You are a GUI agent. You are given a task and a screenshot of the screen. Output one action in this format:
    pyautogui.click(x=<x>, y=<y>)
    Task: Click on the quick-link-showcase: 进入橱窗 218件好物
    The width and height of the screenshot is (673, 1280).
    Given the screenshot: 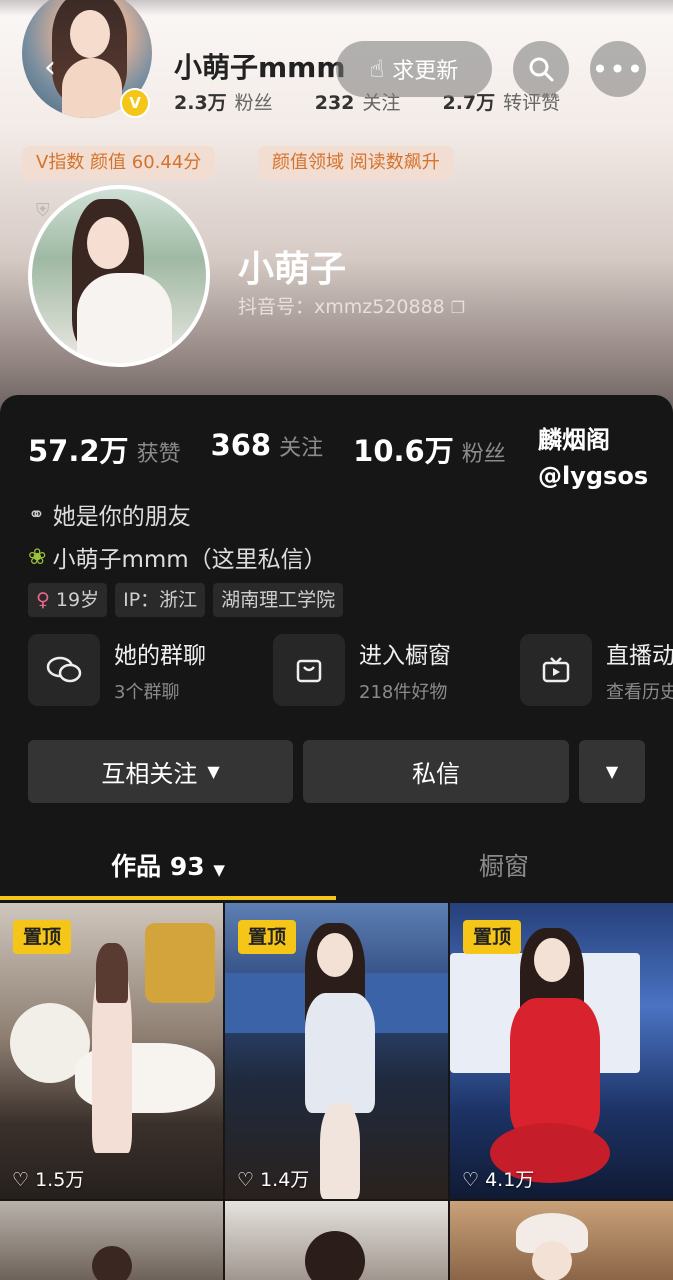 What is the action you would take?
    pyautogui.click(x=362, y=670)
    